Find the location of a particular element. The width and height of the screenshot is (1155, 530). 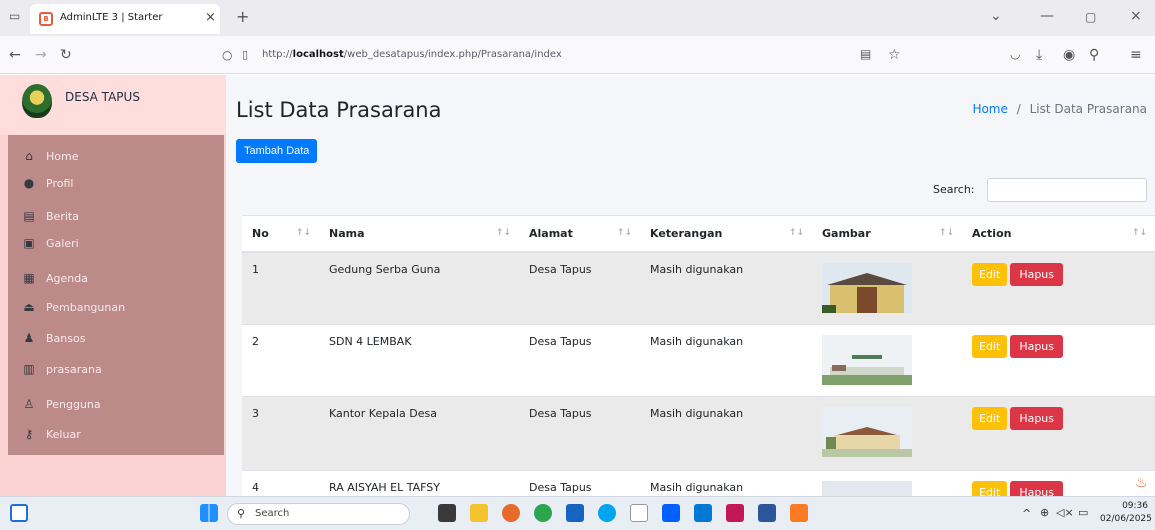

sidebar-item-bansos: ♟ Bansos is located at coordinates (53, 338).